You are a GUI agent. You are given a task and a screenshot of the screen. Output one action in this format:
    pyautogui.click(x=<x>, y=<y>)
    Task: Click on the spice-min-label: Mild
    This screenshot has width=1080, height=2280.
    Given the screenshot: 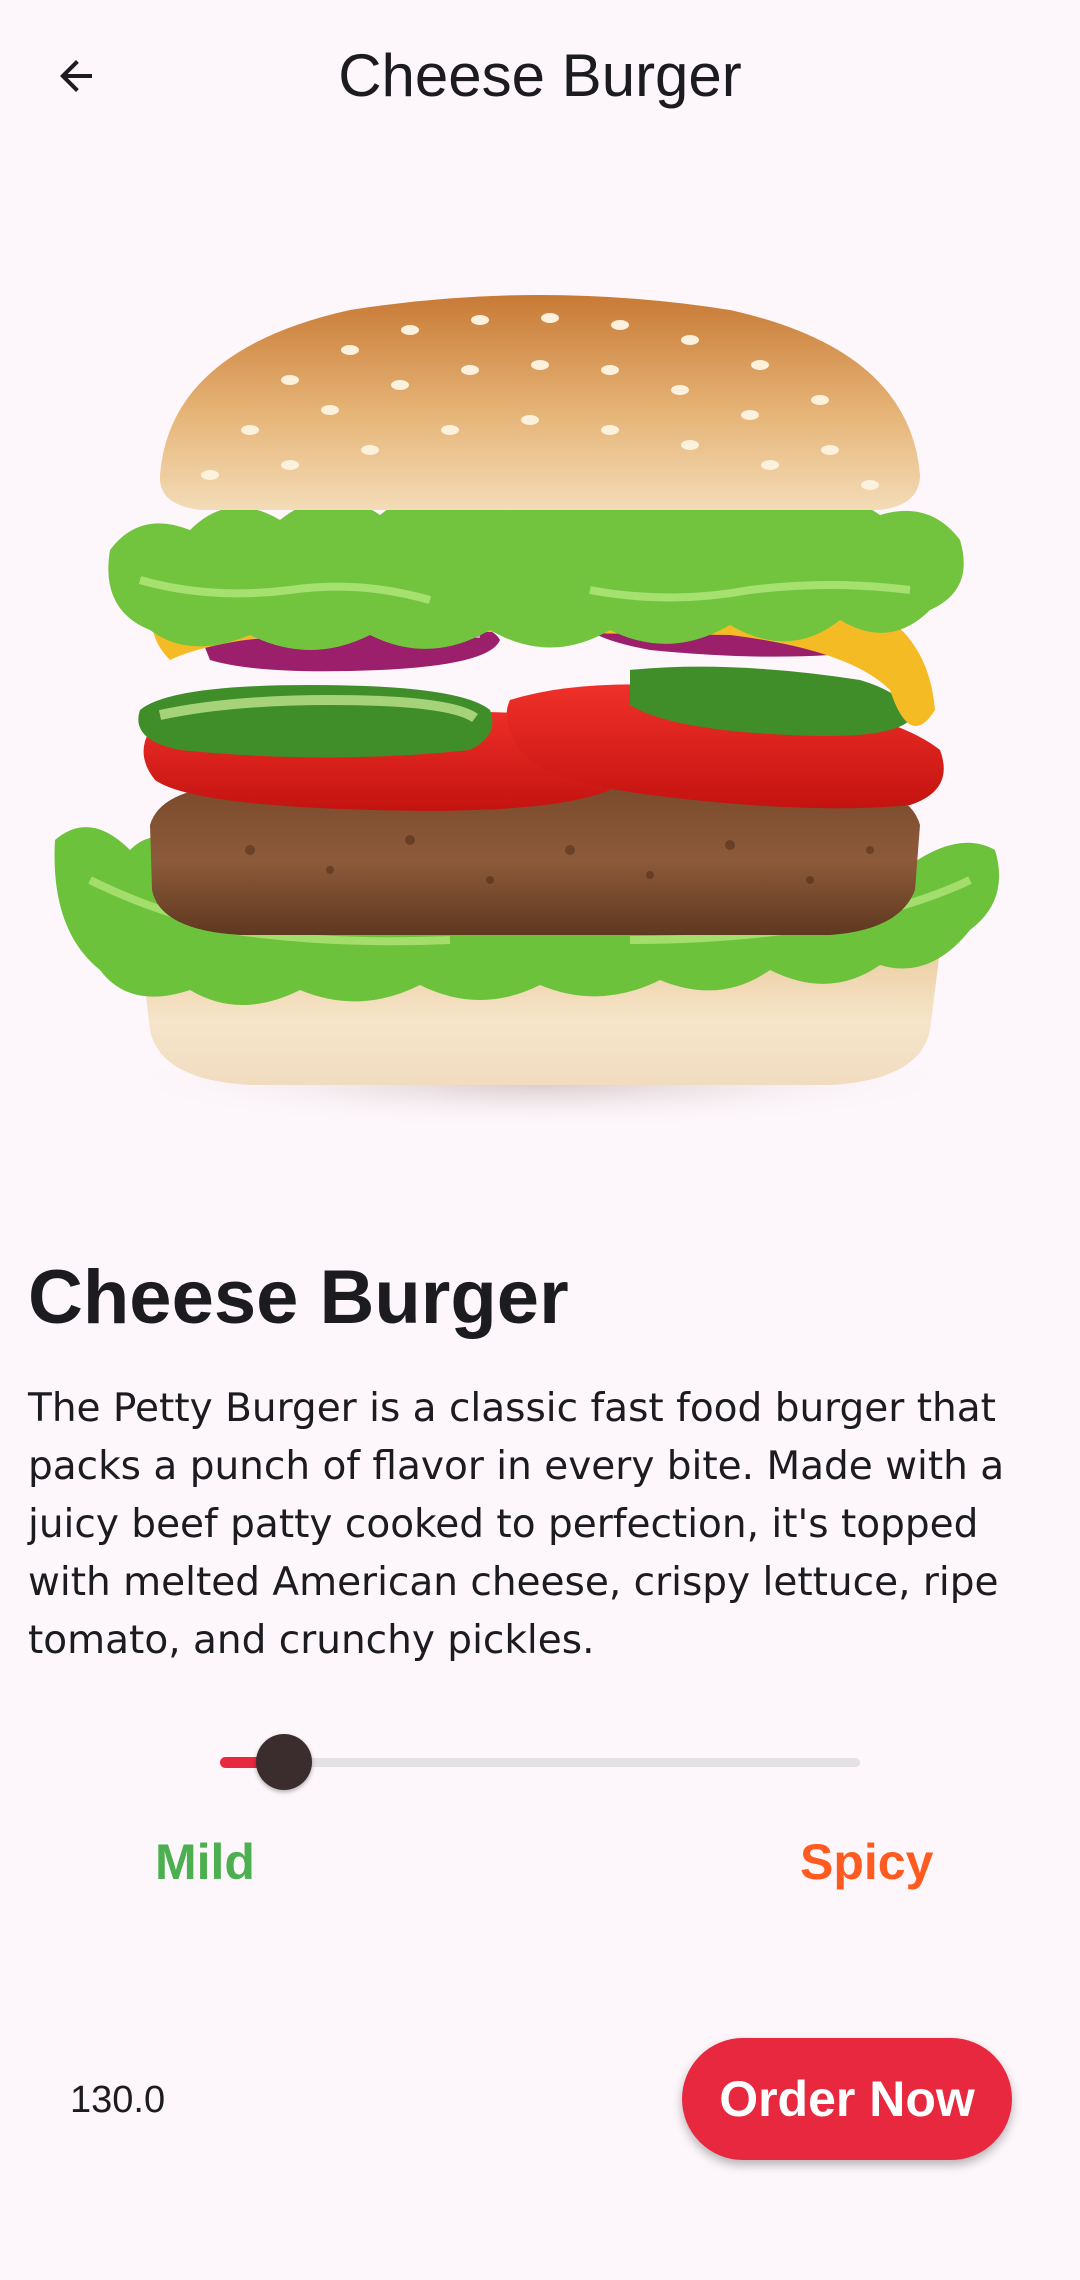 What is the action you would take?
    pyautogui.click(x=205, y=1862)
    